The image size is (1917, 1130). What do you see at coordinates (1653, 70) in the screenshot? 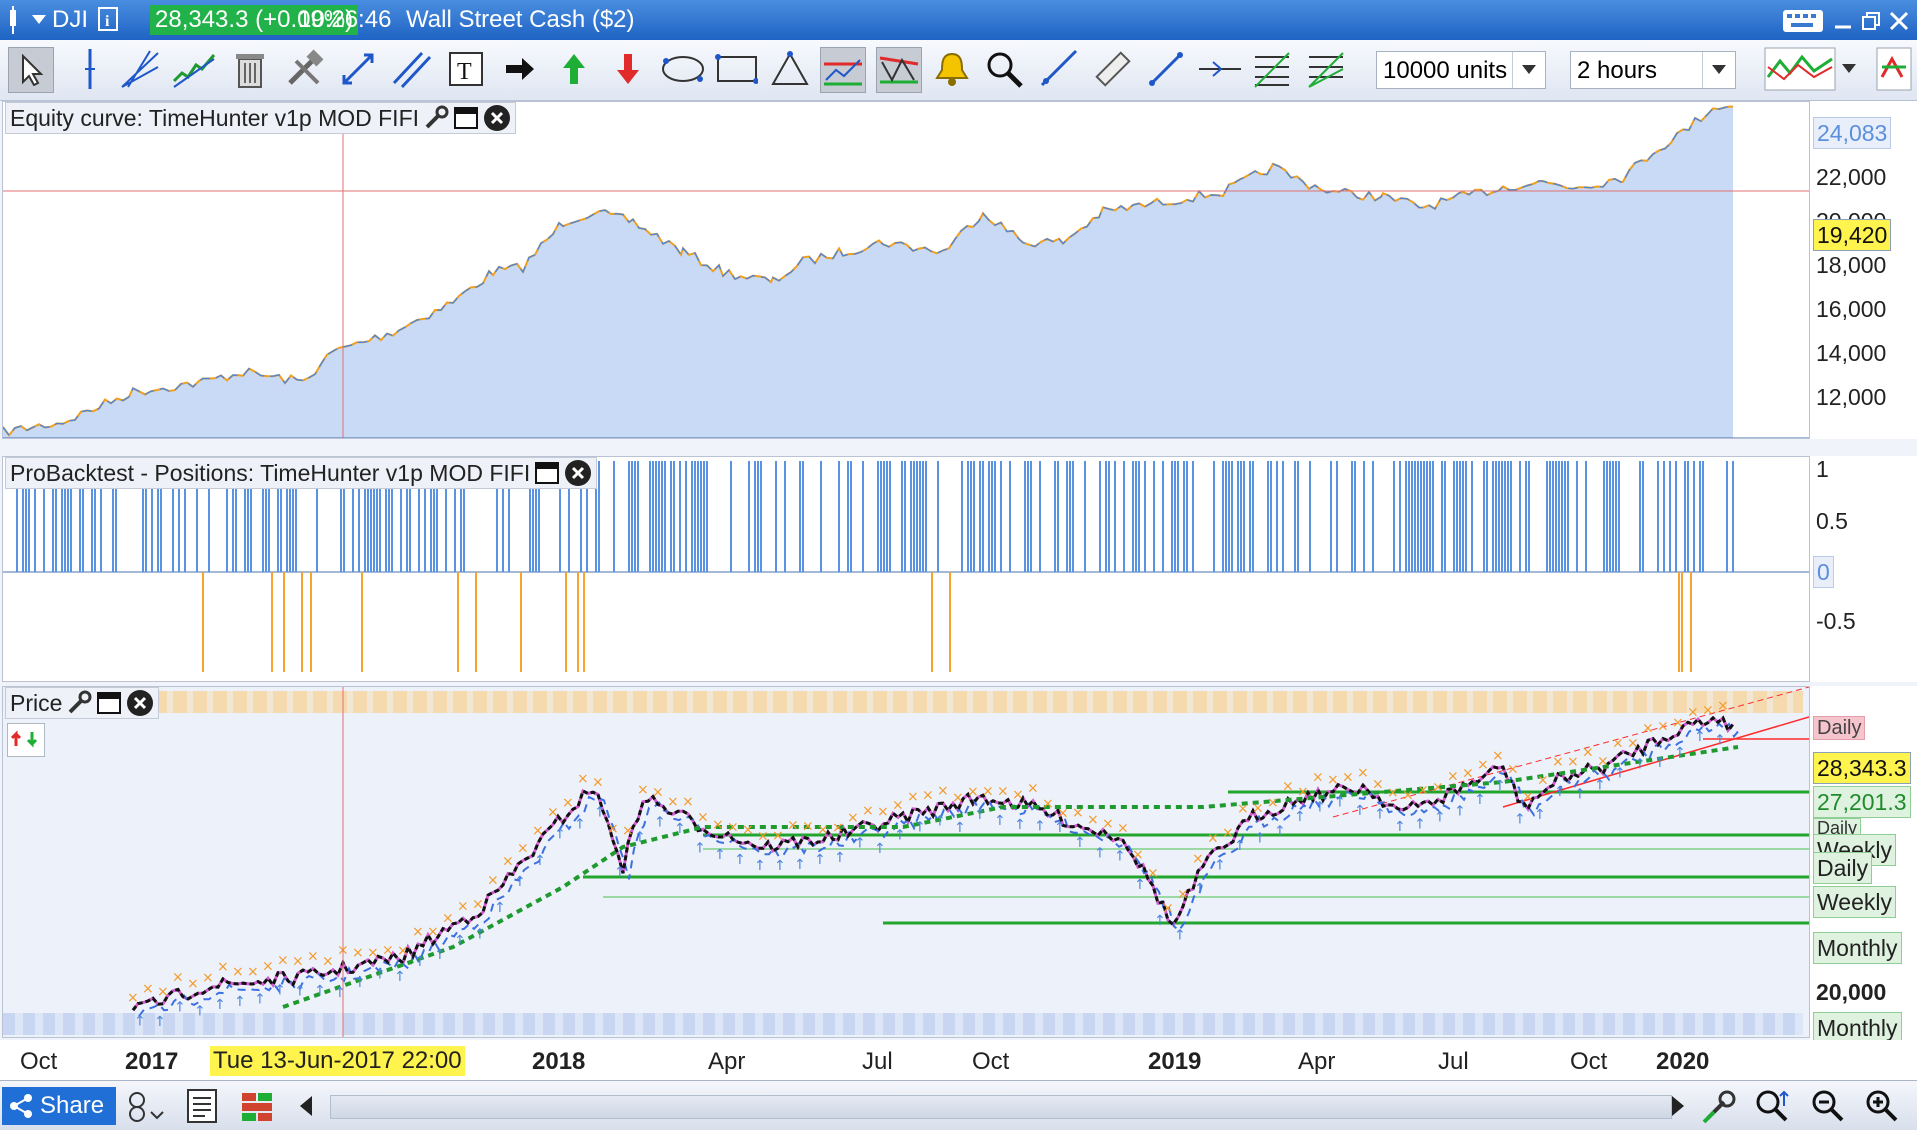
I see `timeframe-select: 2 hours` at bounding box center [1653, 70].